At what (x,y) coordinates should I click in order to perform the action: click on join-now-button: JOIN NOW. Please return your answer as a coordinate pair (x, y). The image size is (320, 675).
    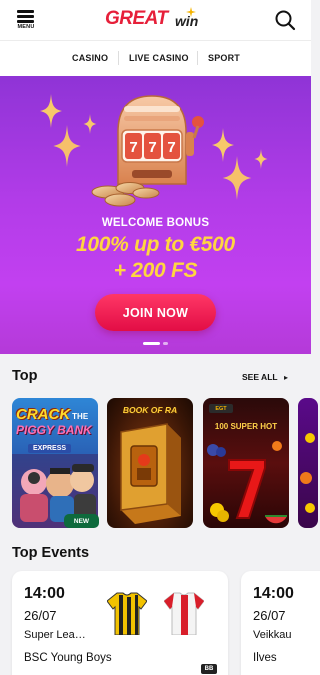
    Looking at the image, I should click on (155, 312).